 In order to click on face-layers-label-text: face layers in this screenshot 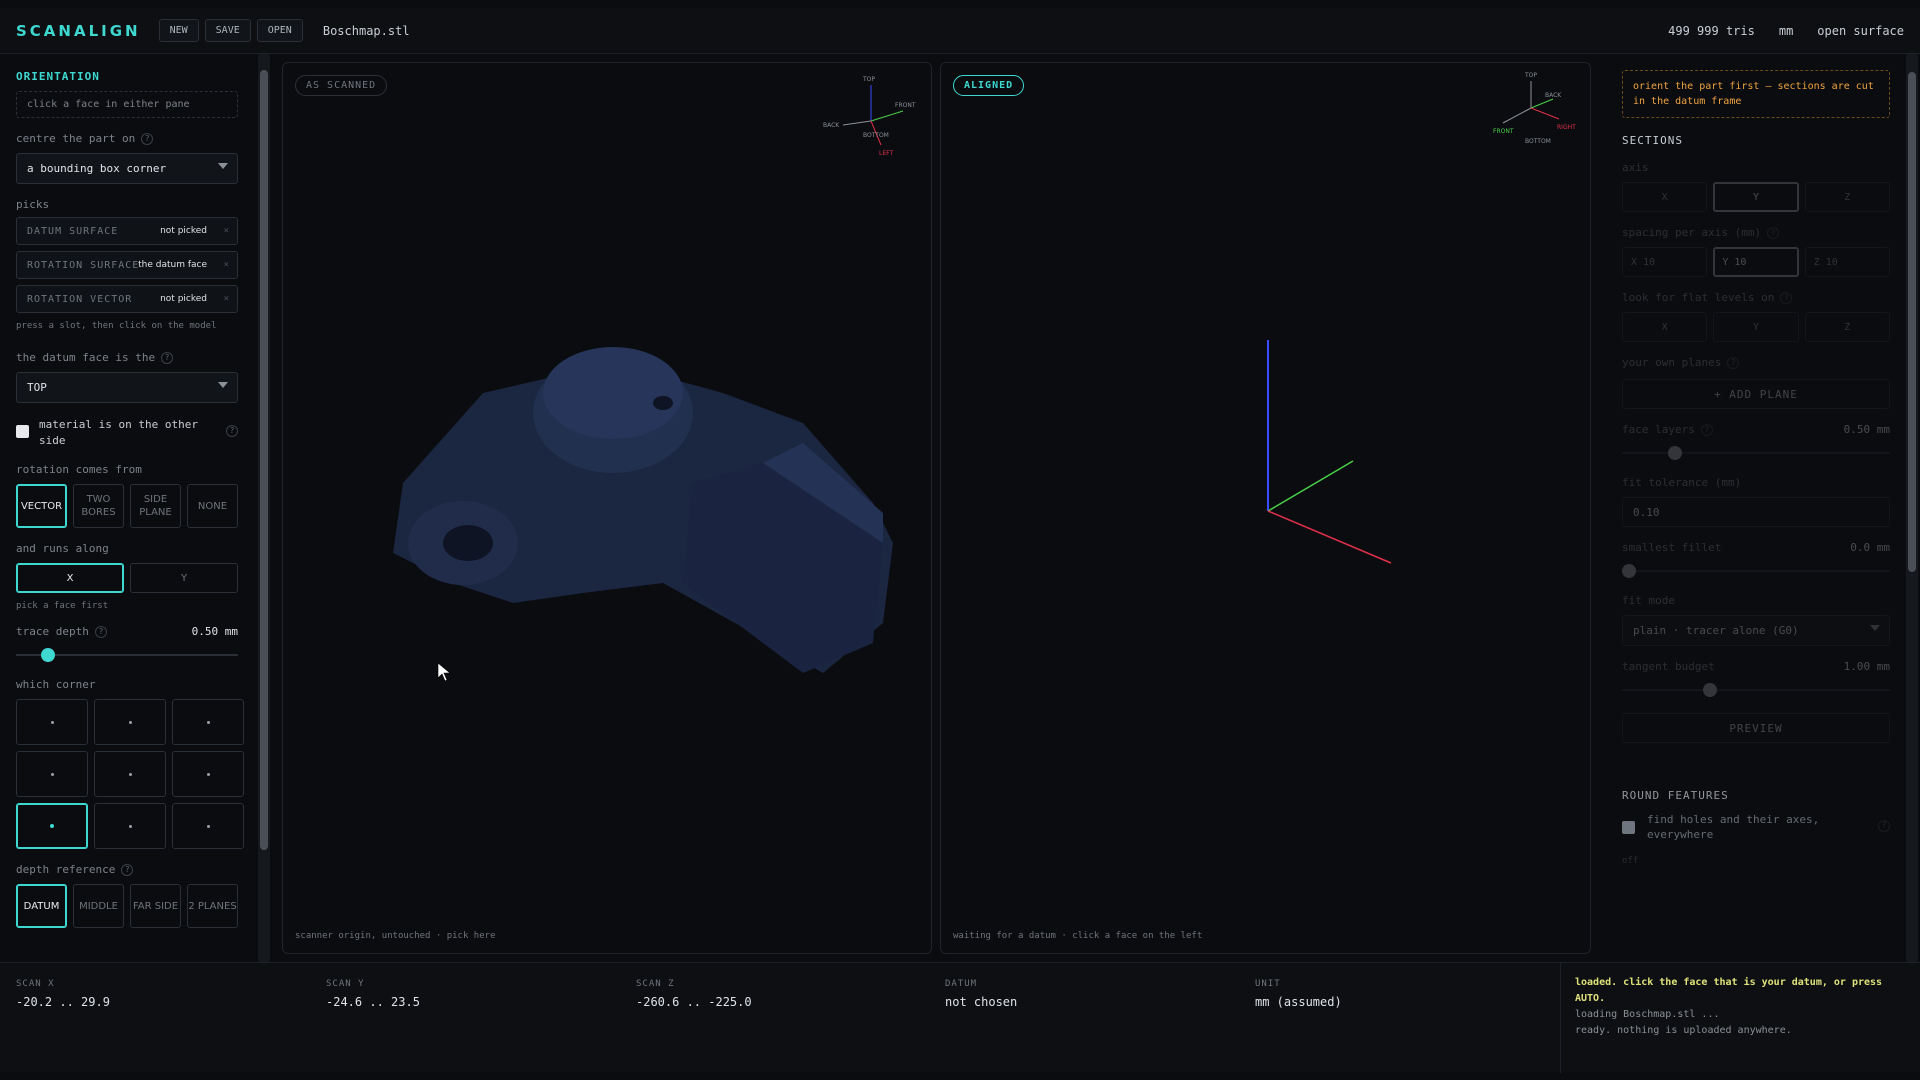, I will do `click(1658, 429)`.